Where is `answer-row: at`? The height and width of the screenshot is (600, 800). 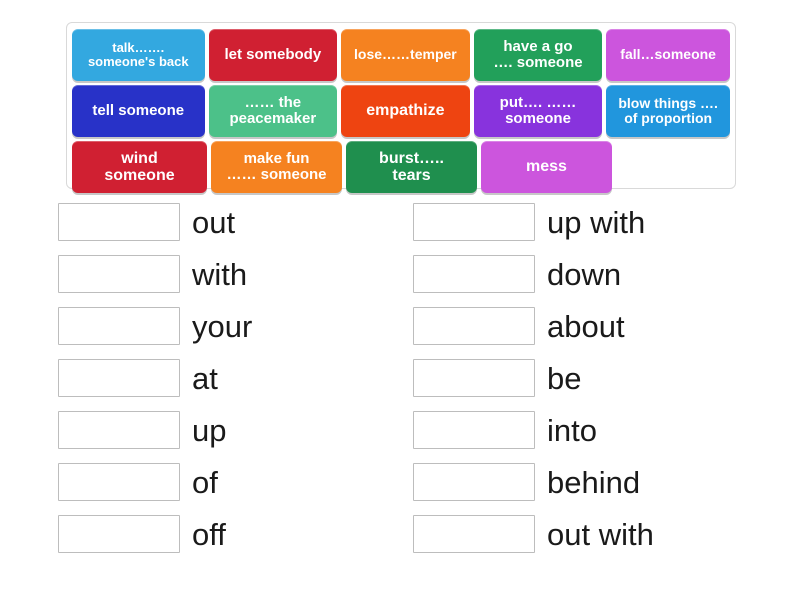
answer-row: at is located at coordinates (228, 378).